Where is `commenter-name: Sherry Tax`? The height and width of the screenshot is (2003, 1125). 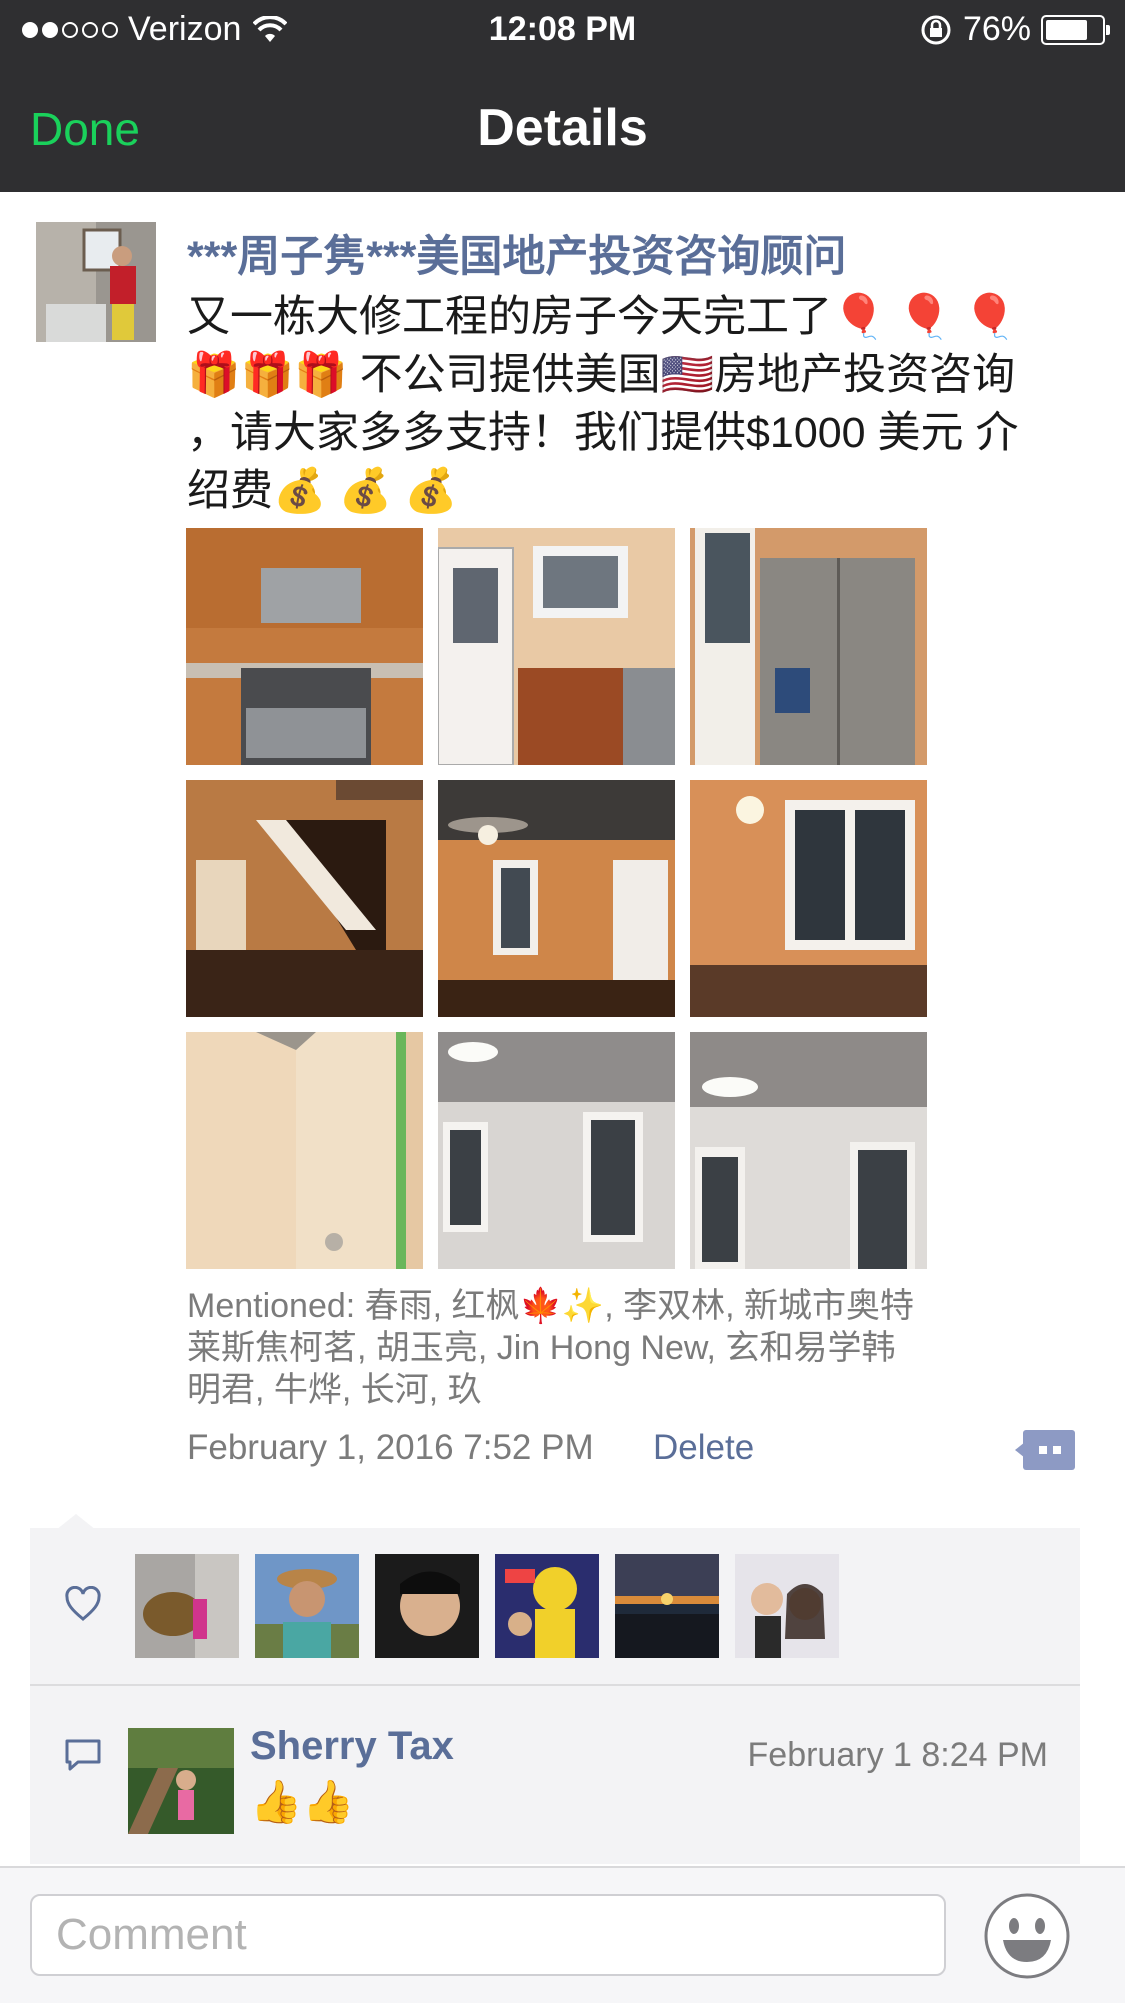
commenter-name: Sherry Tax is located at coordinates (352, 1746).